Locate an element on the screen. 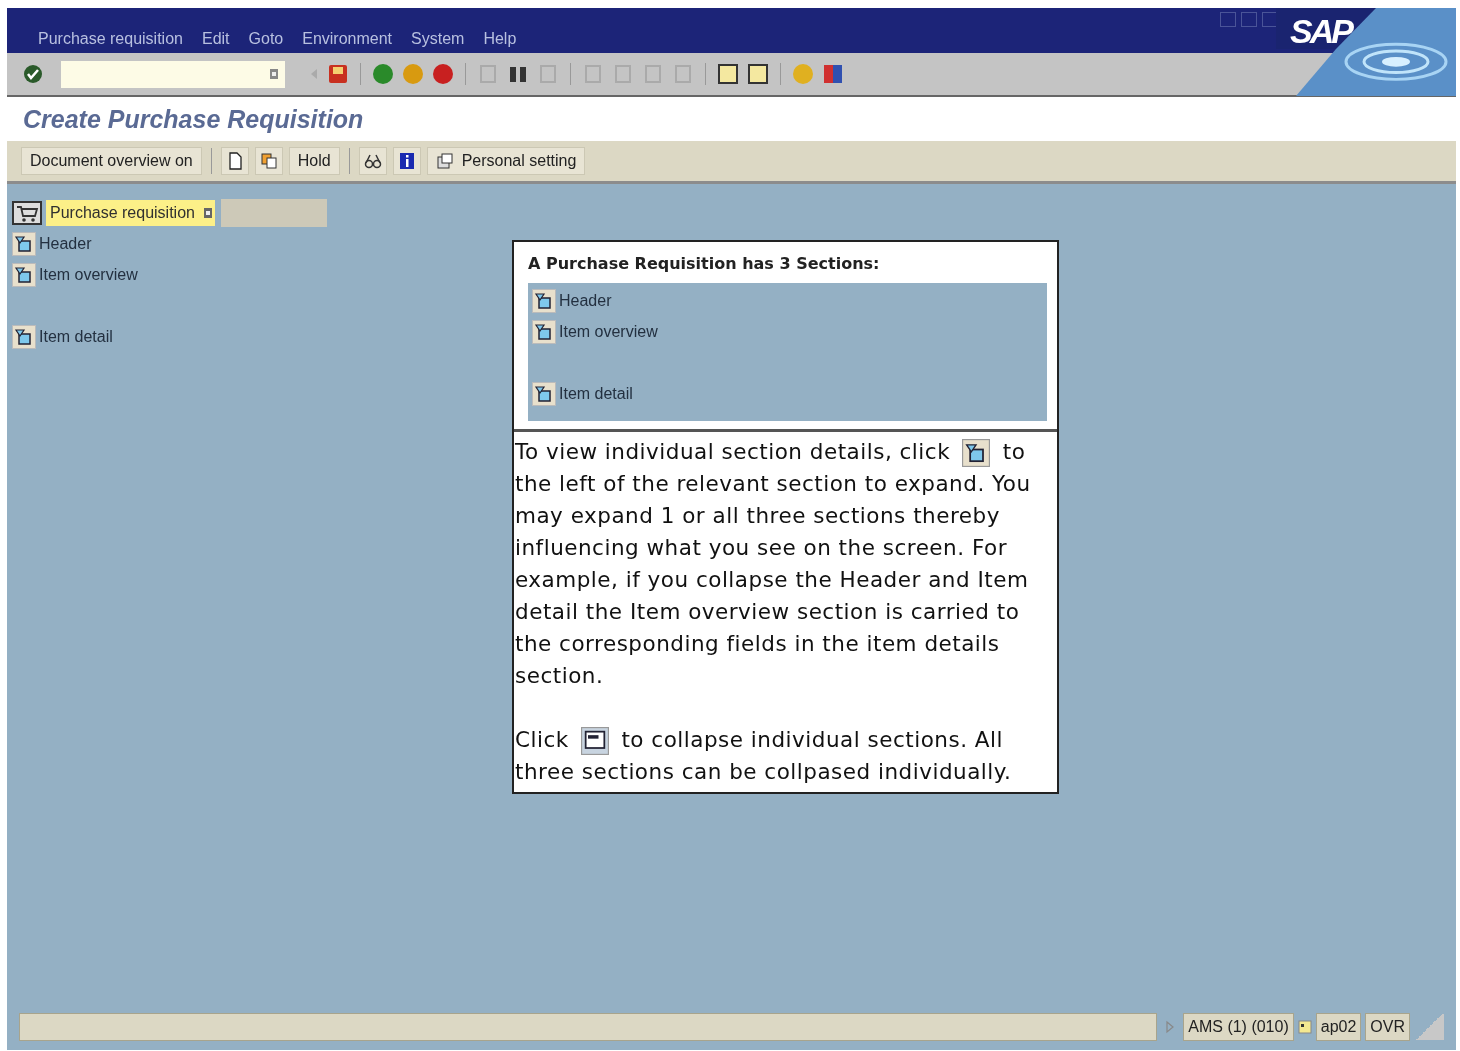 Image resolution: width=1460 pixels, height=1051 pixels. menu-item: Purchase requisition is located at coordinates (110, 39).